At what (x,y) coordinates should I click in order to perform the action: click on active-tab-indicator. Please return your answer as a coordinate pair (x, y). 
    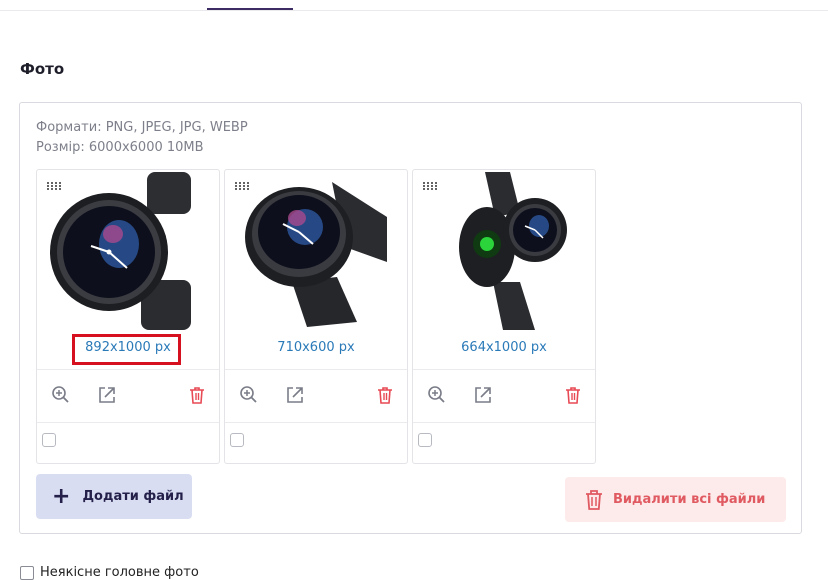
    Looking at the image, I should click on (250, 9).